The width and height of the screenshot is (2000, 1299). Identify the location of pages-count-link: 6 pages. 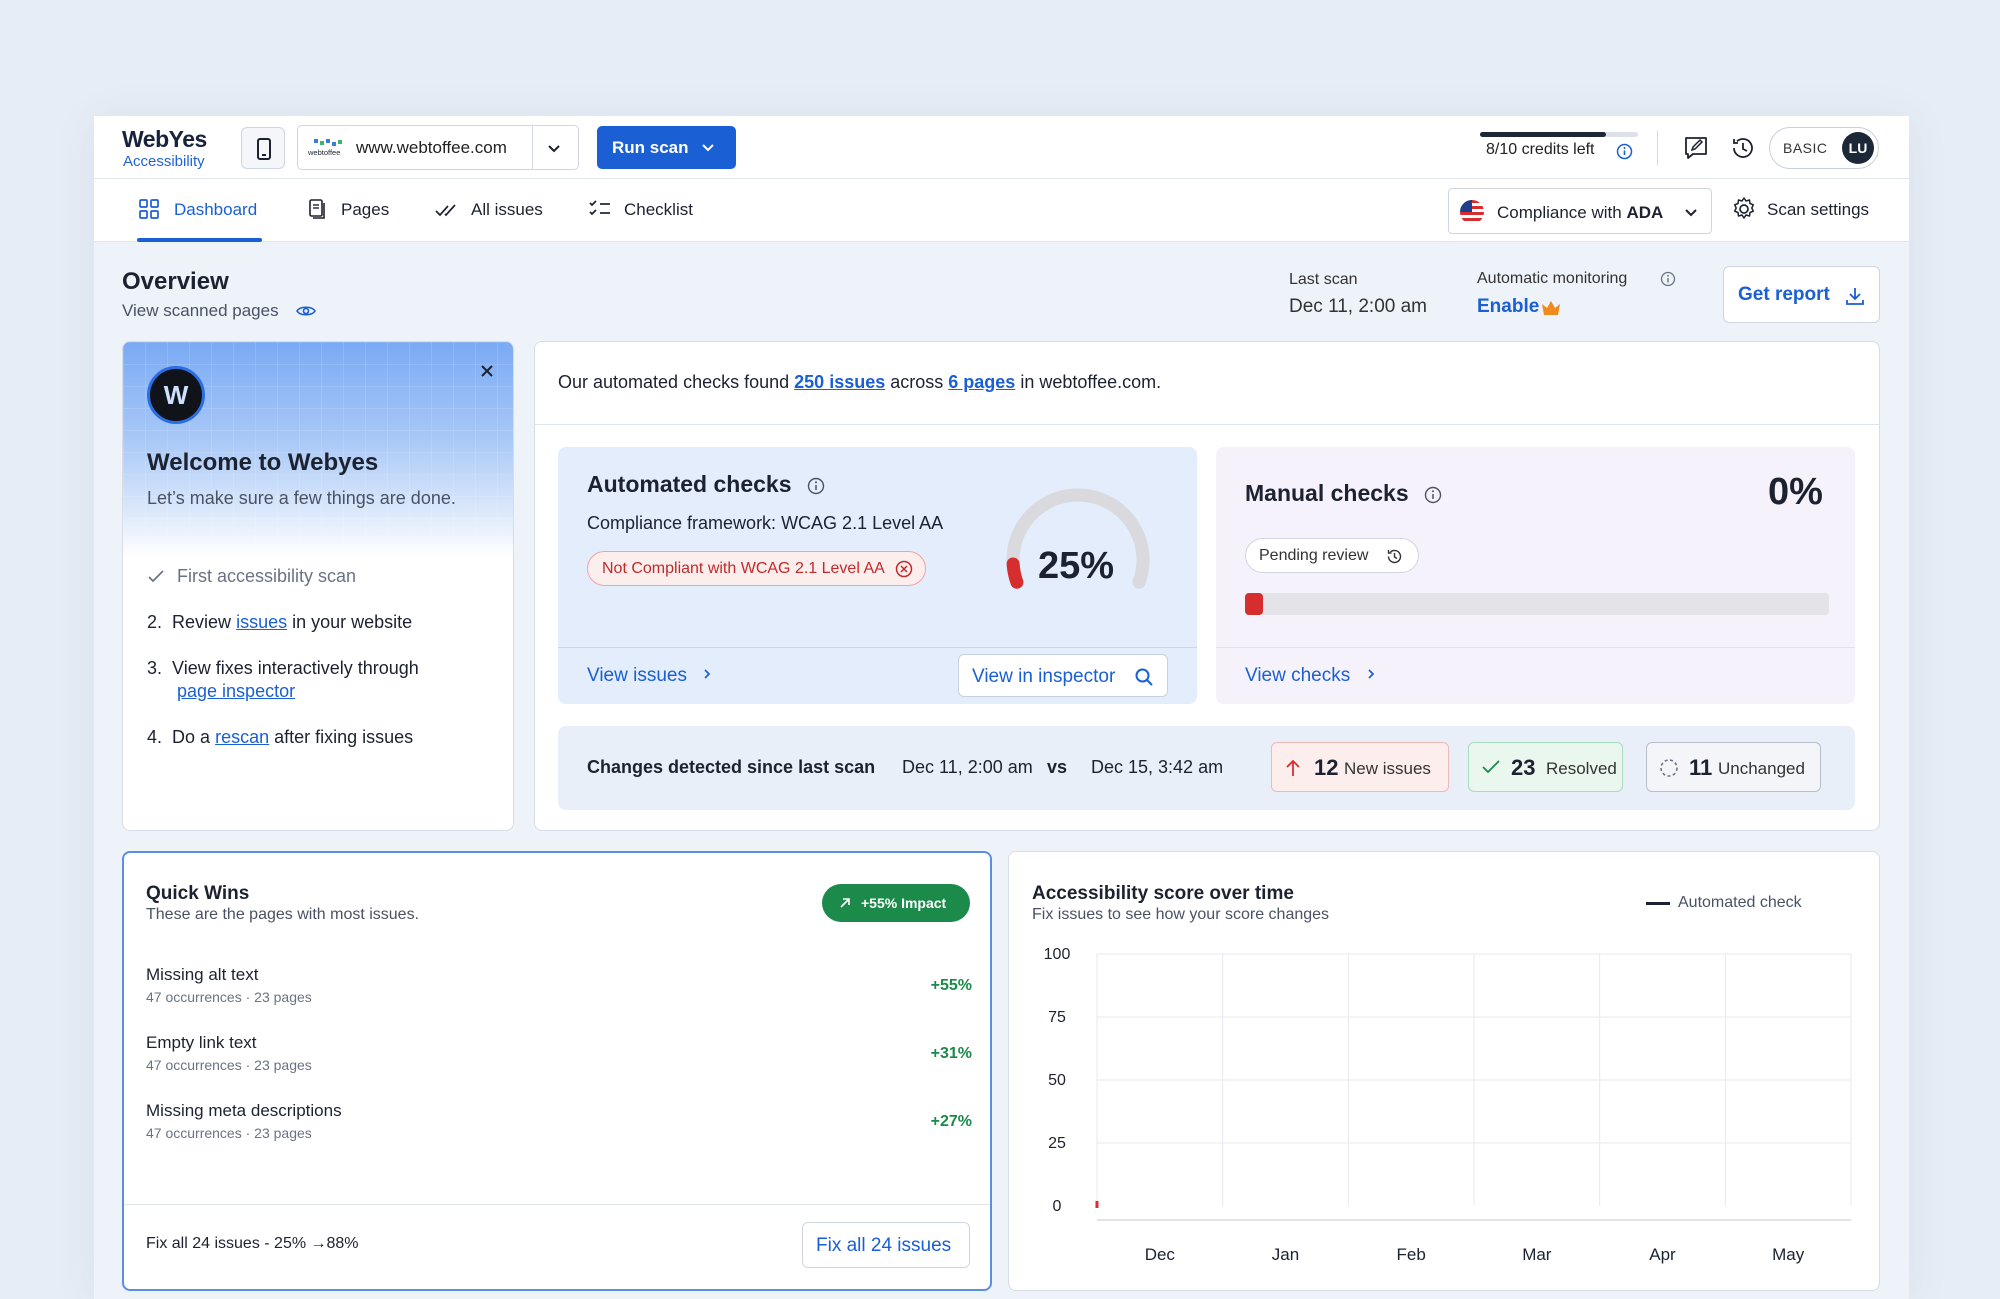
(981, 382).